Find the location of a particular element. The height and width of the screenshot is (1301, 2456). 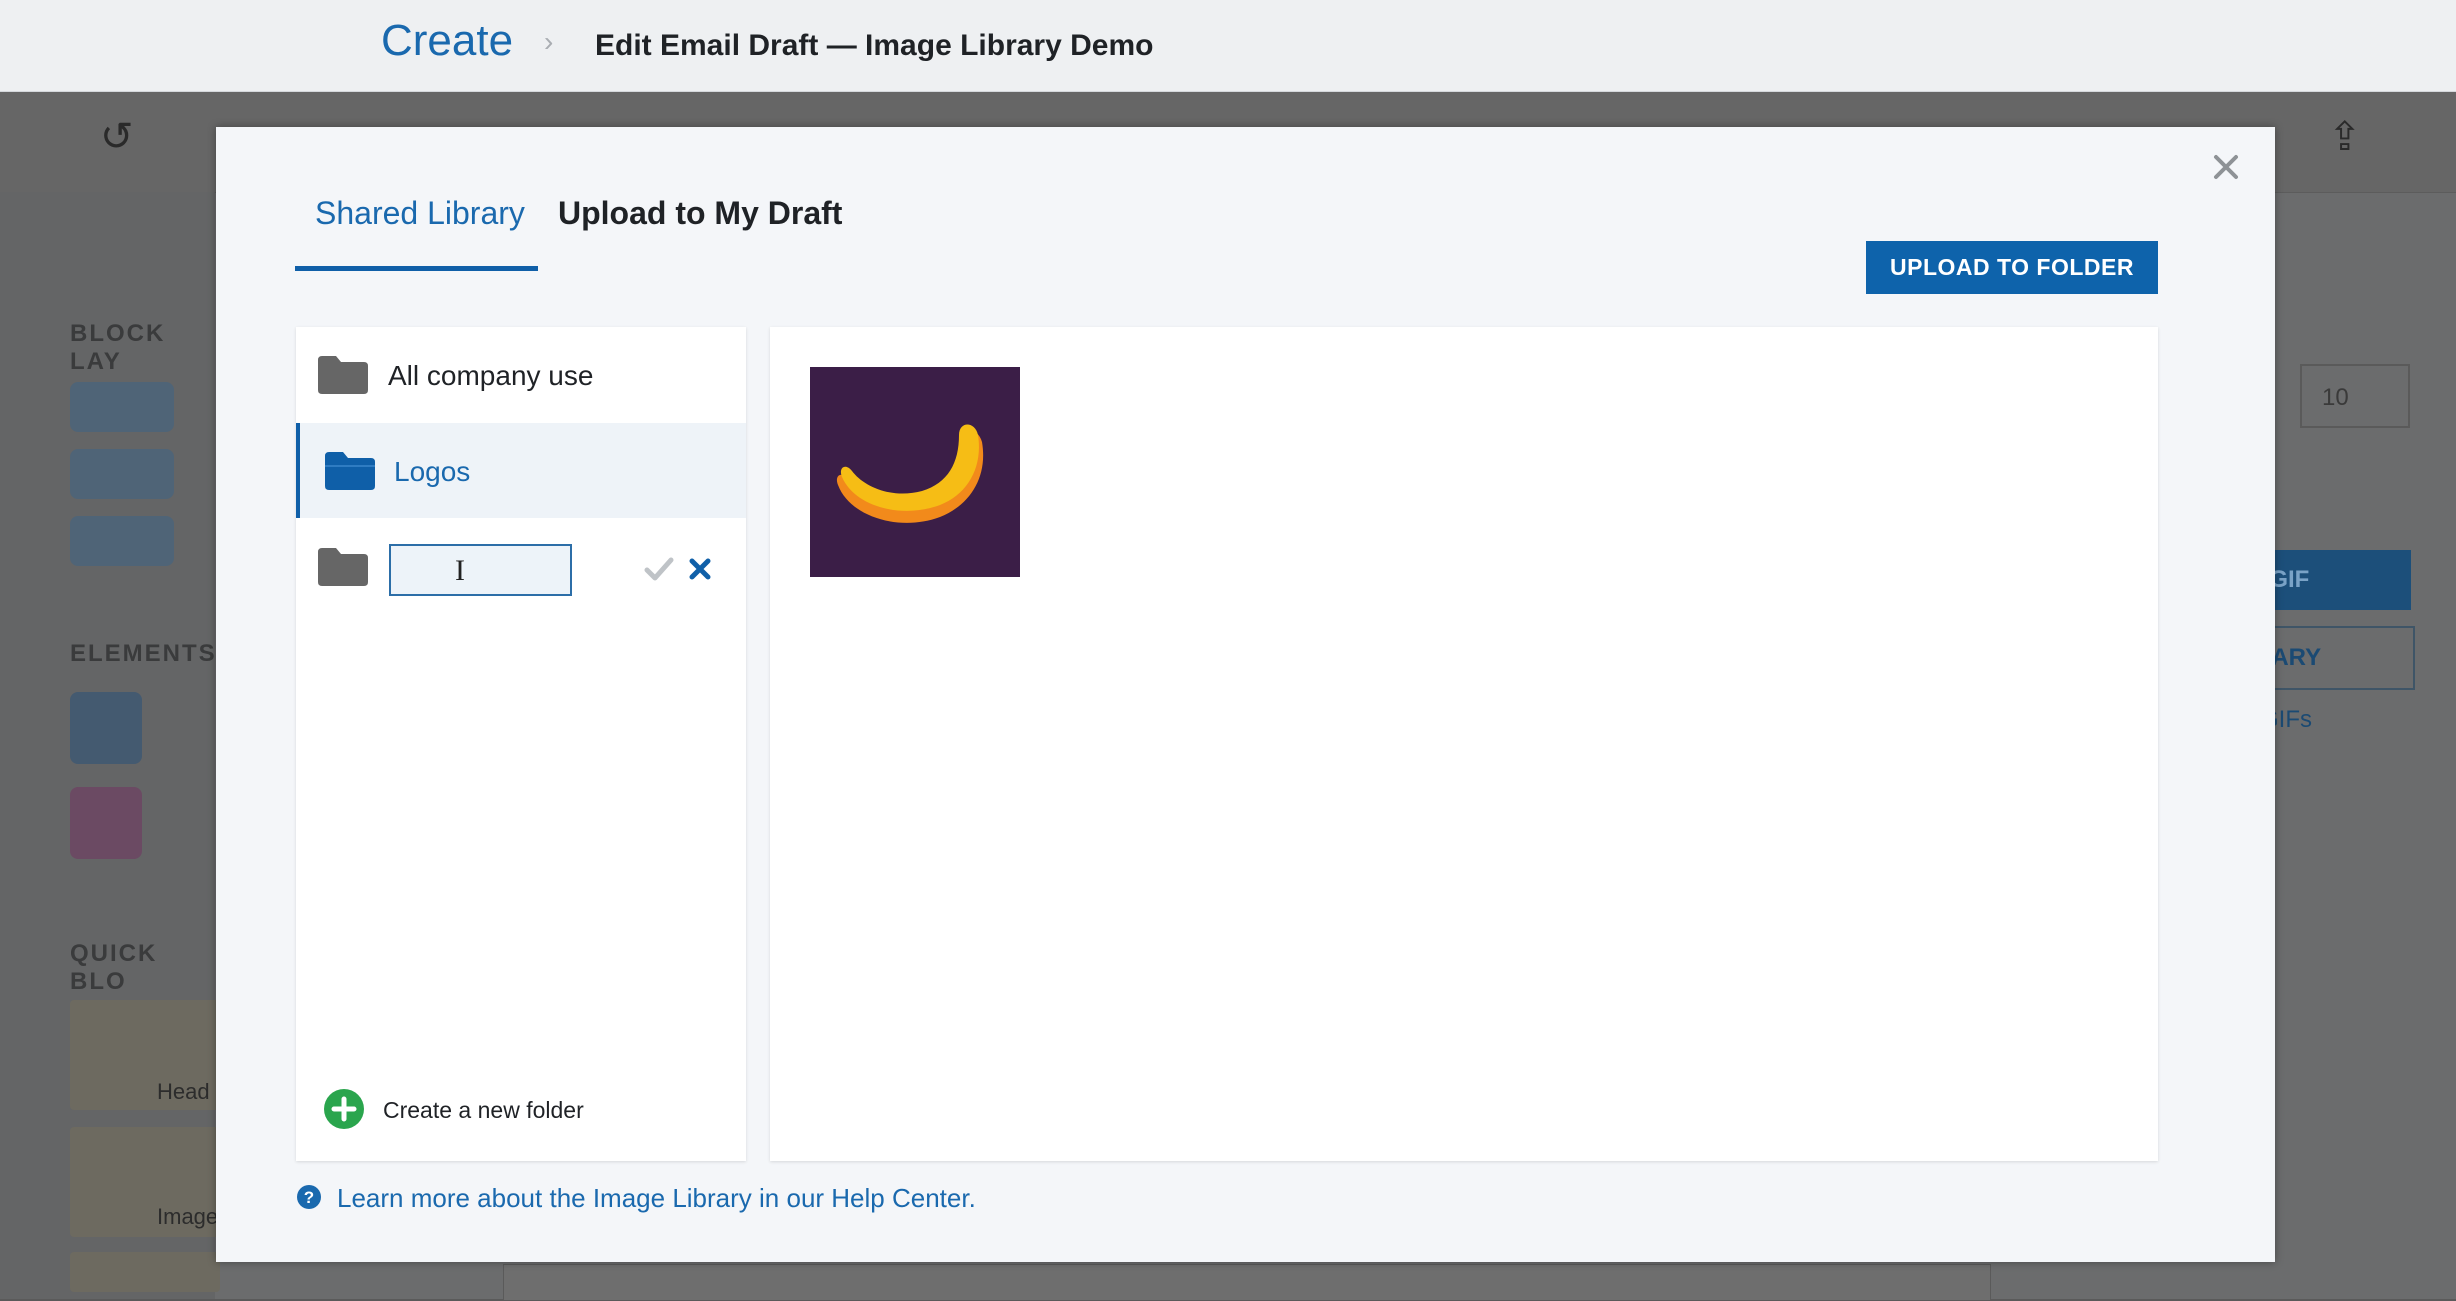

new-folder-row: I is located at coordinates (521, 566).